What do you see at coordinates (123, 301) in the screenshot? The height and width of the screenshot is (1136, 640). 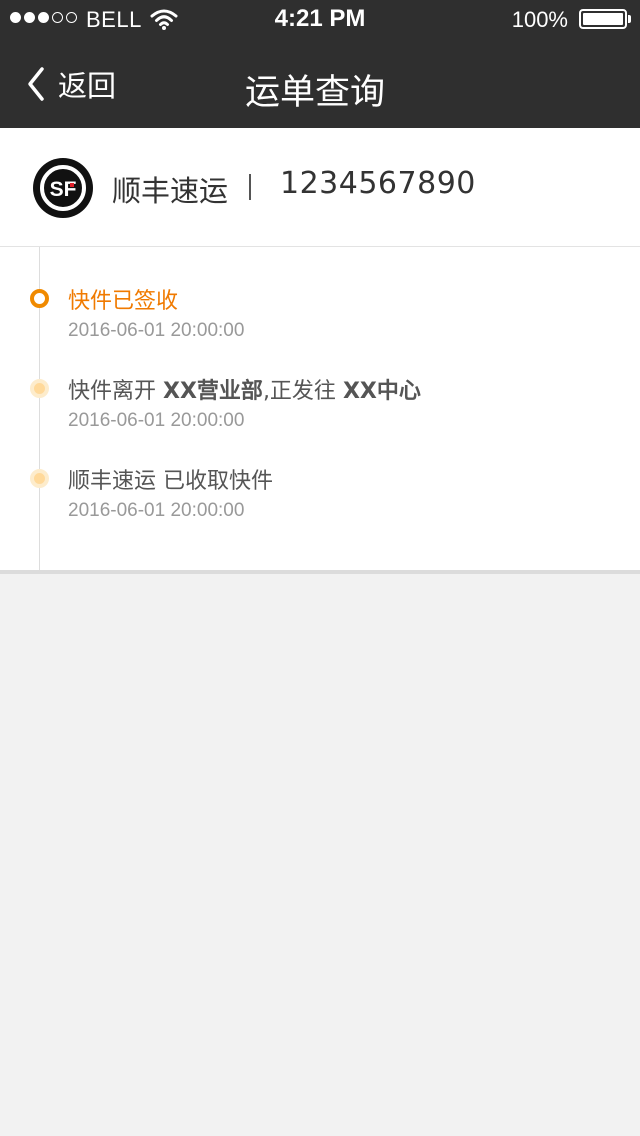 I see `event-title: 快件已签收` at bounding box center [123, 301].